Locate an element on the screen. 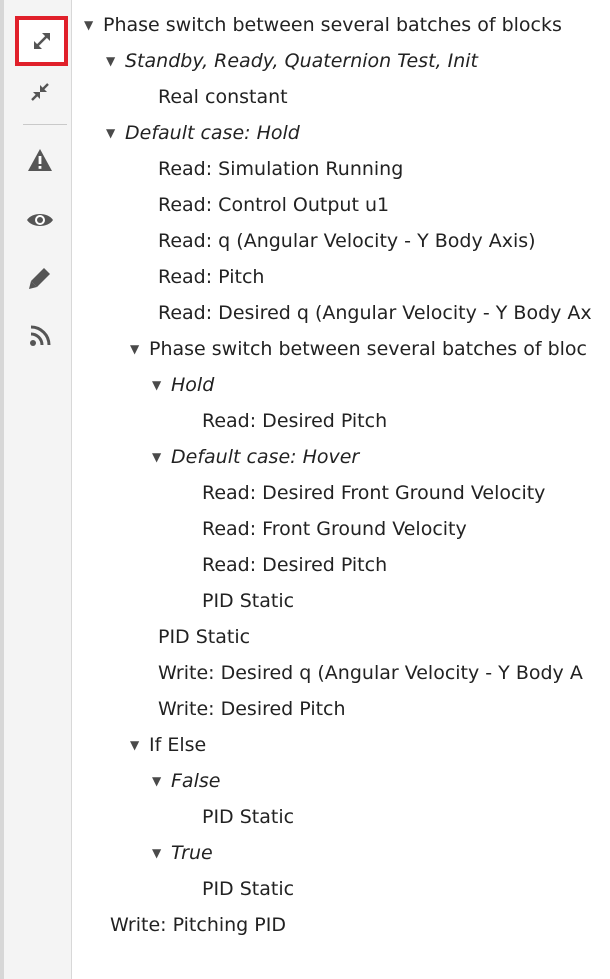 Image resolution: width=610 pixels, height=979 pixels. tree-item-label: Read: Simulation Running is located at coordinates (281, 169).